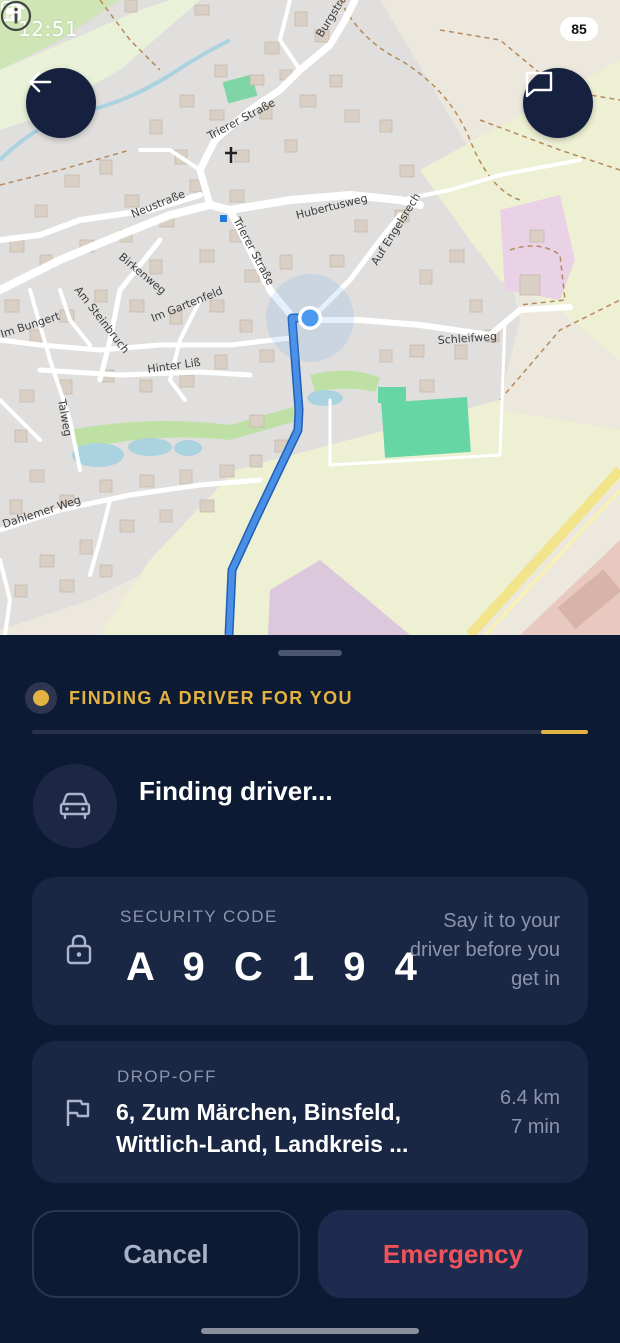 This screenshot has height=1343, width=620. What do you see at coordinates (61, 103) in the screenshot?
I see `back-button` at bounding box center [61, 103].